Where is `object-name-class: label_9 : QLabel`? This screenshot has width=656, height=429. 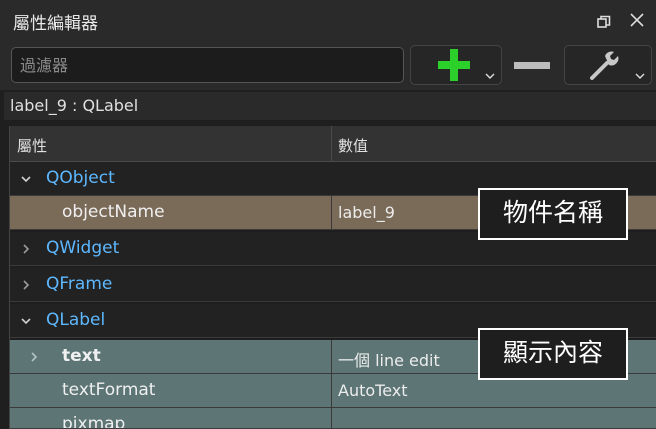 object-name-class: label_9 : QLabel is located at coordinates (74, 105).